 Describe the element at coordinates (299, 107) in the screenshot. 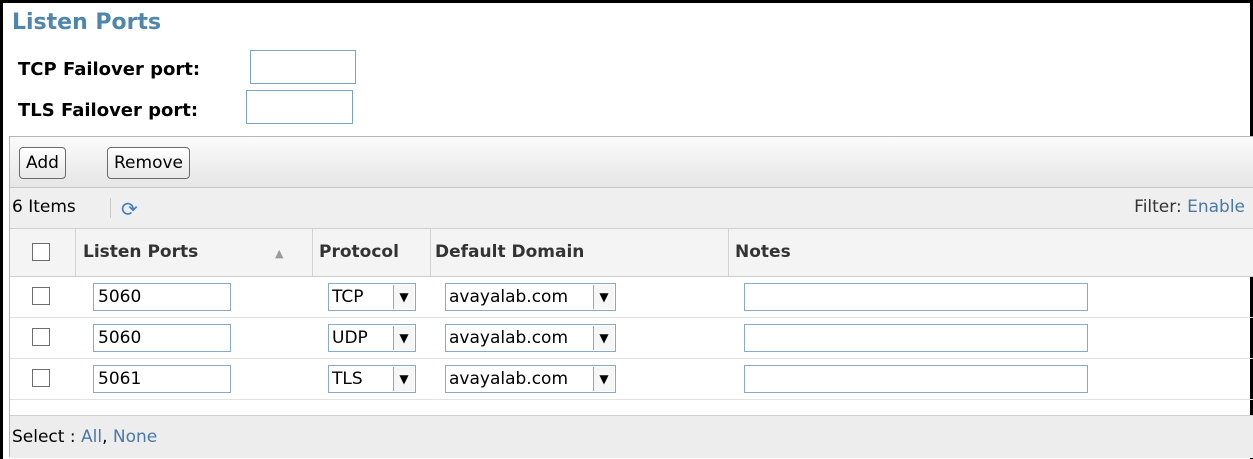

I see `tls-failover-port-input` at that location.